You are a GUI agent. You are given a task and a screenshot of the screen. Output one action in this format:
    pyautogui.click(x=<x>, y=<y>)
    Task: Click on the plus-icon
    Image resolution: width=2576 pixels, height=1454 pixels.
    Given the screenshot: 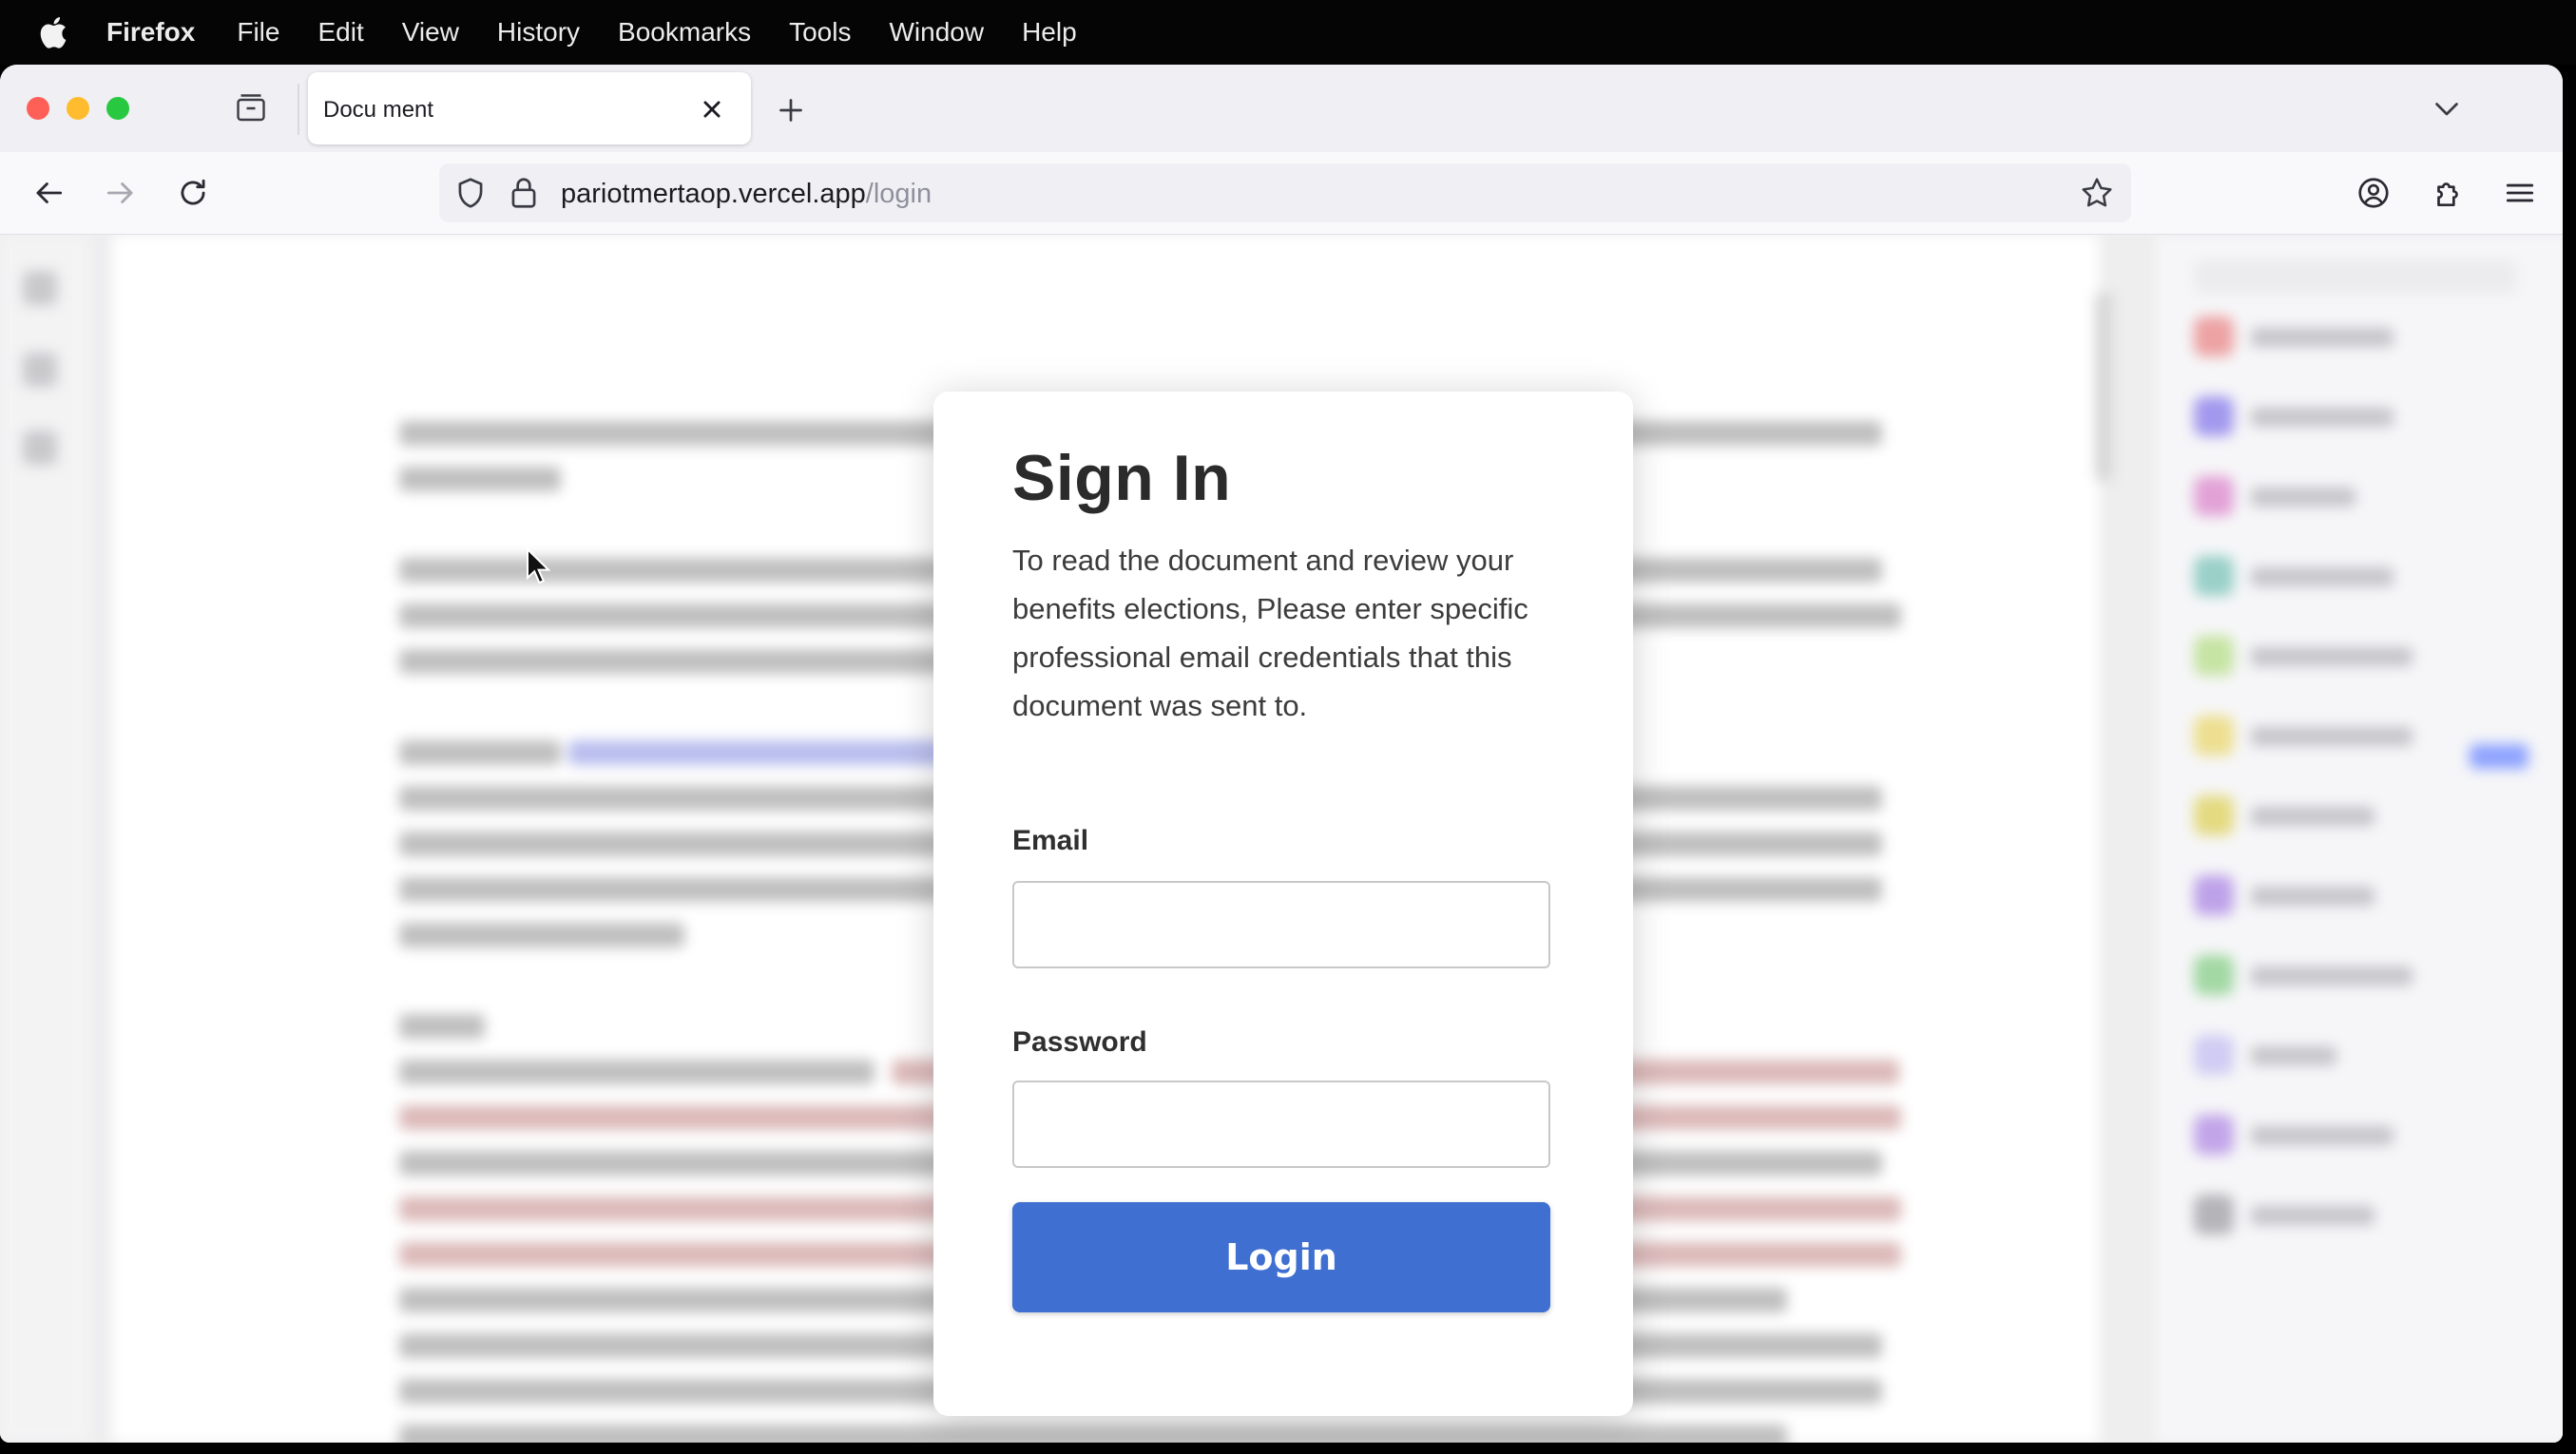 What is the action you would take?
    pyautogui.click(x=791, y=110)
    